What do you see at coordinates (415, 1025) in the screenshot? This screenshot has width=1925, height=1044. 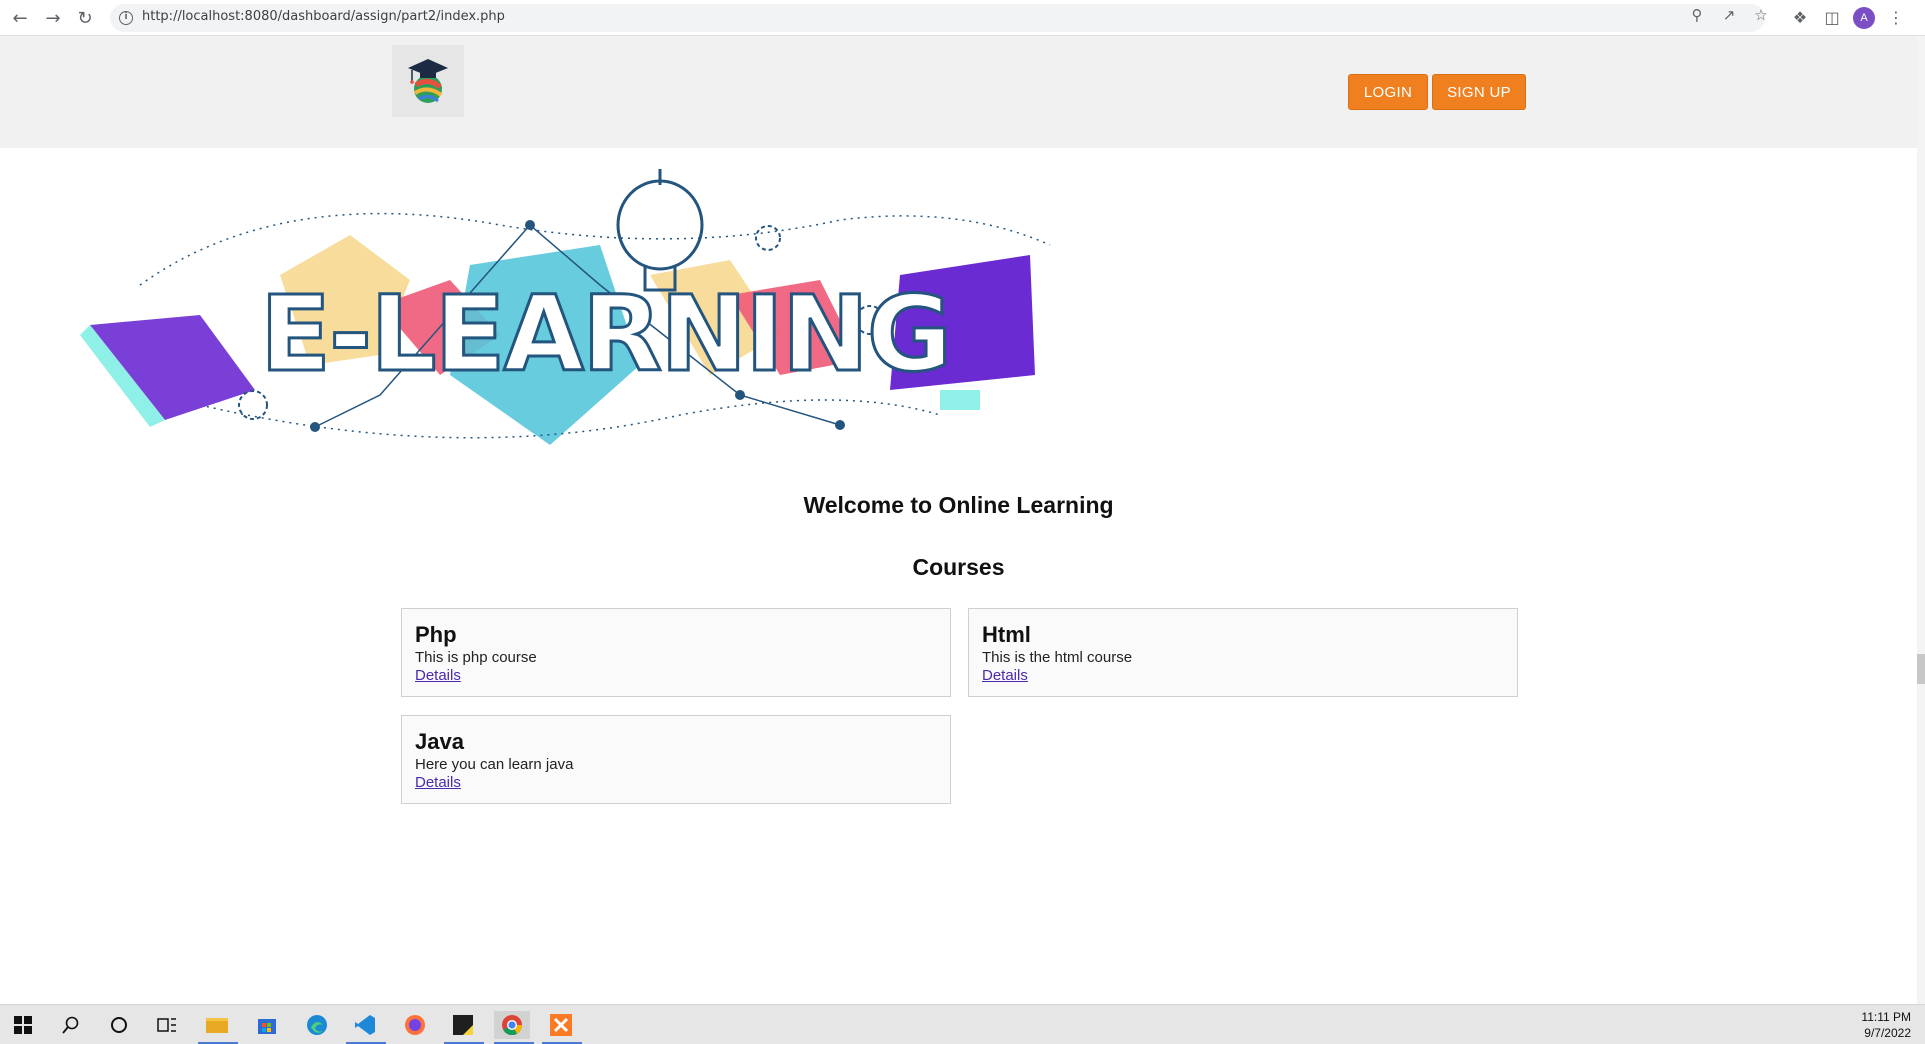 I see `firefox-icon` at bounding box center [415, 1025].